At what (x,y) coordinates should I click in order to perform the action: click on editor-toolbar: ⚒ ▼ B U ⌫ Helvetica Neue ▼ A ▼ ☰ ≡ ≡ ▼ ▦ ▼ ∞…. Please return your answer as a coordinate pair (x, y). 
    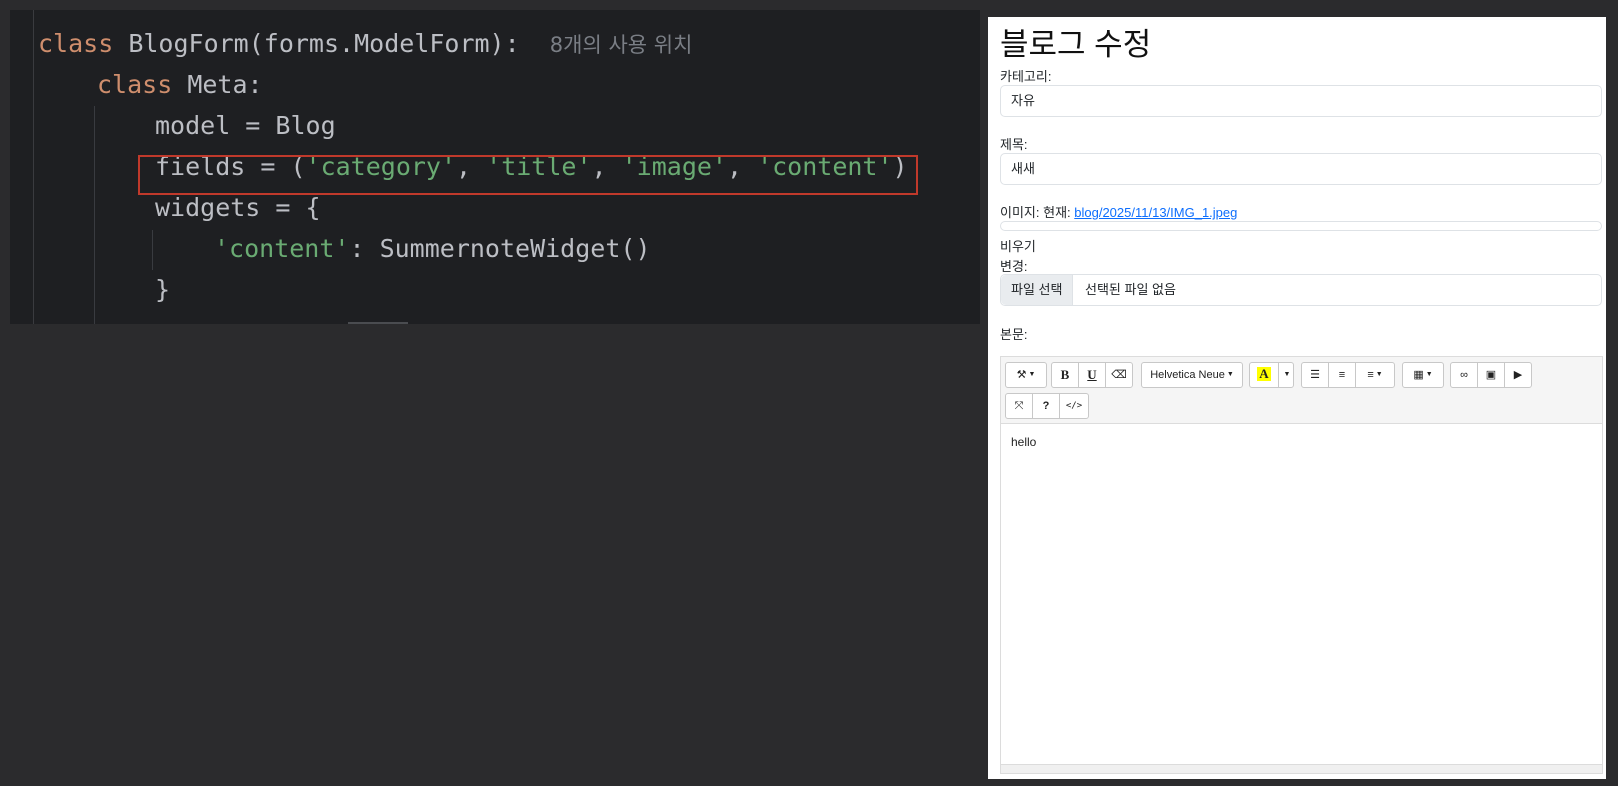
    Looking at the image, I should click on (1301, 390).